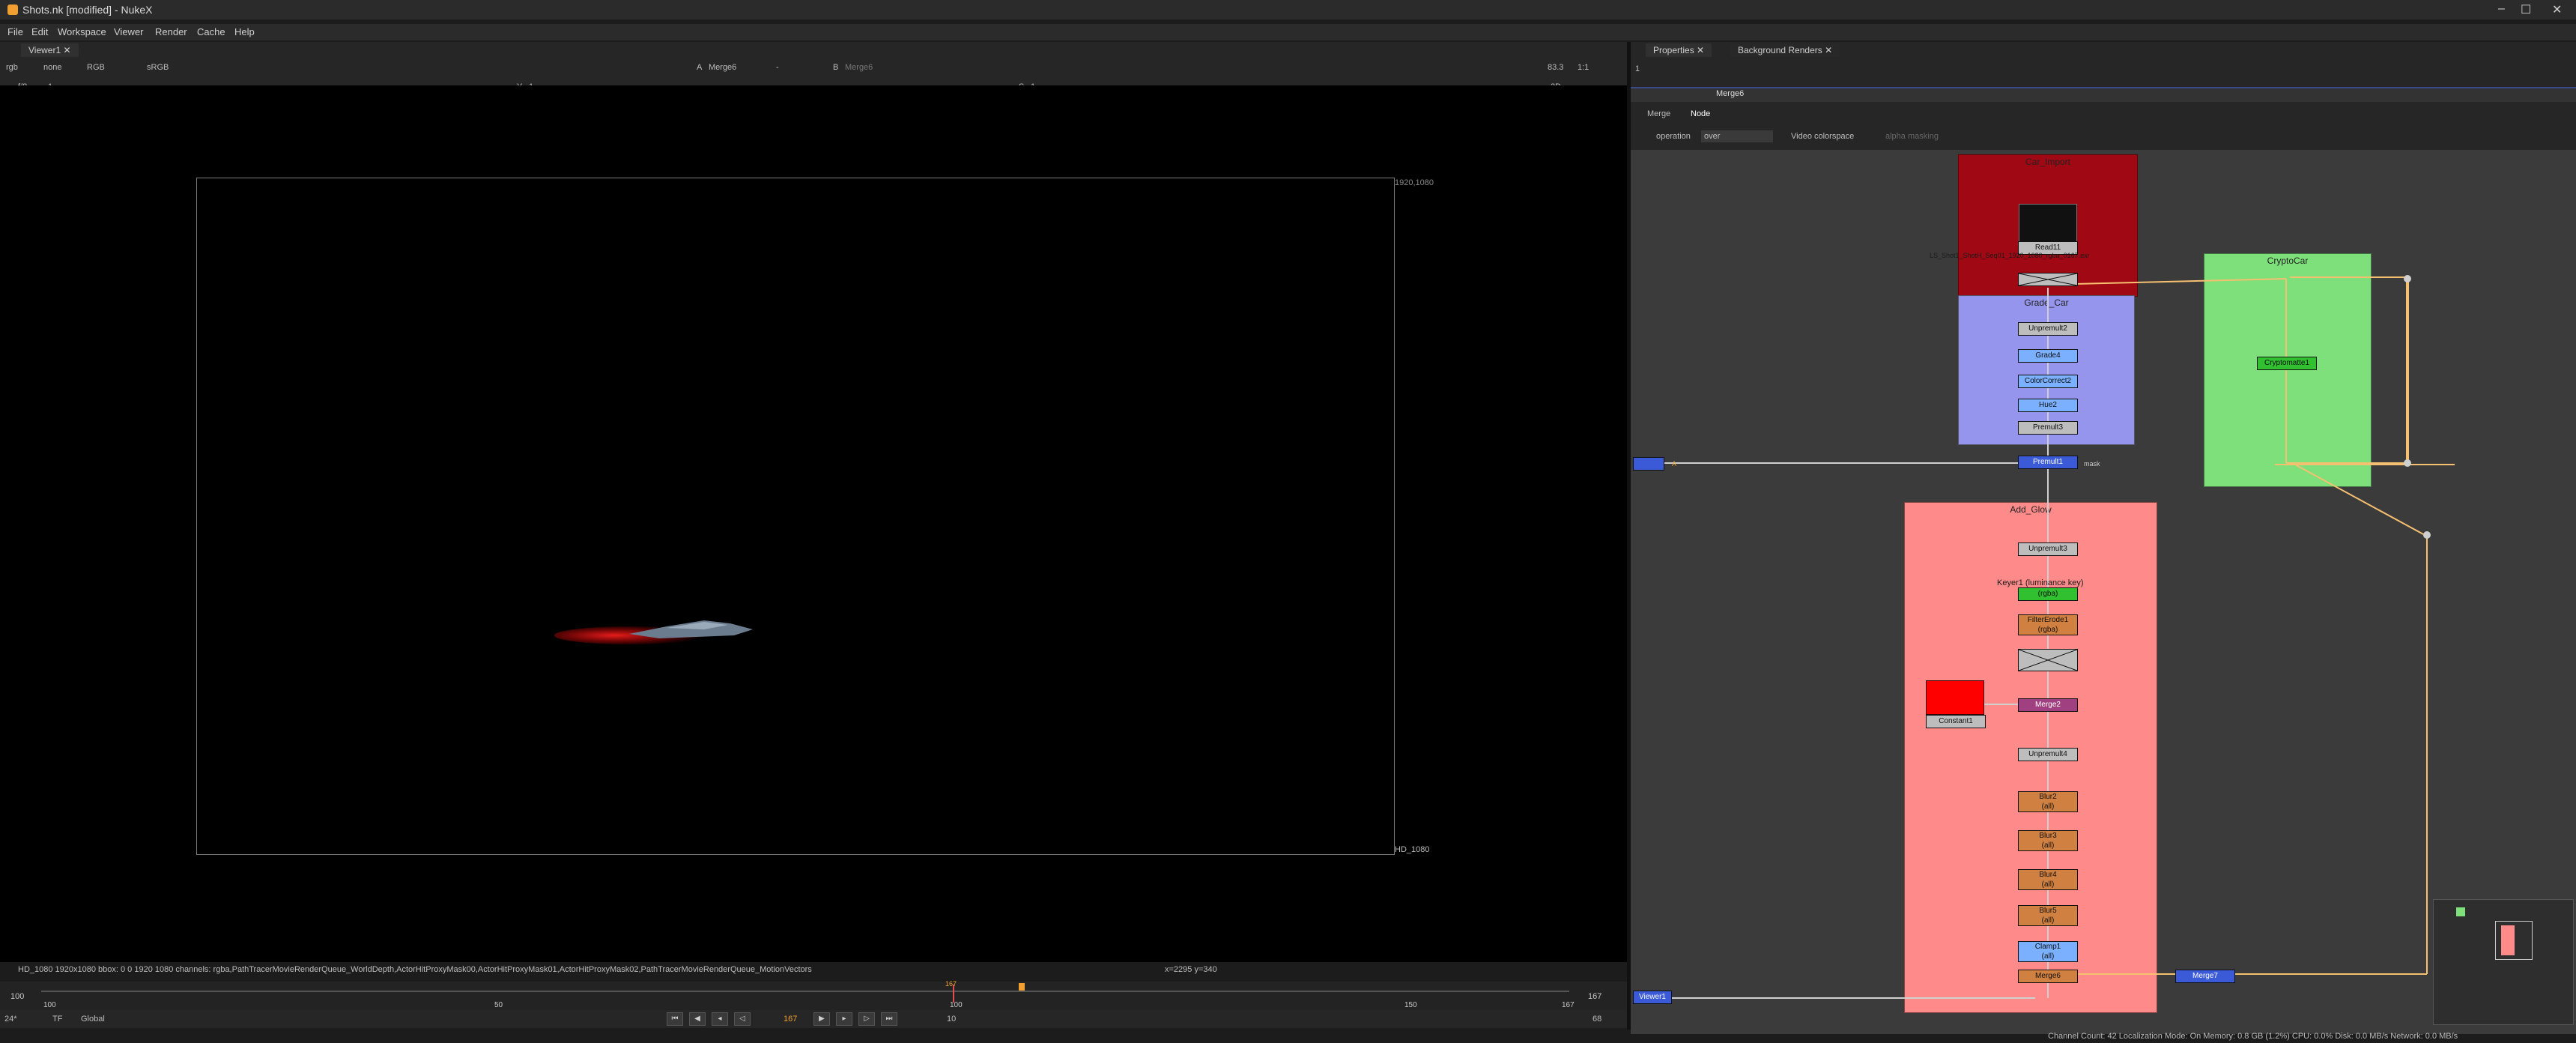  Describe the element at coordinates (1638, 69) in the screenshot. I see `panel-count-field: 1` at that location.